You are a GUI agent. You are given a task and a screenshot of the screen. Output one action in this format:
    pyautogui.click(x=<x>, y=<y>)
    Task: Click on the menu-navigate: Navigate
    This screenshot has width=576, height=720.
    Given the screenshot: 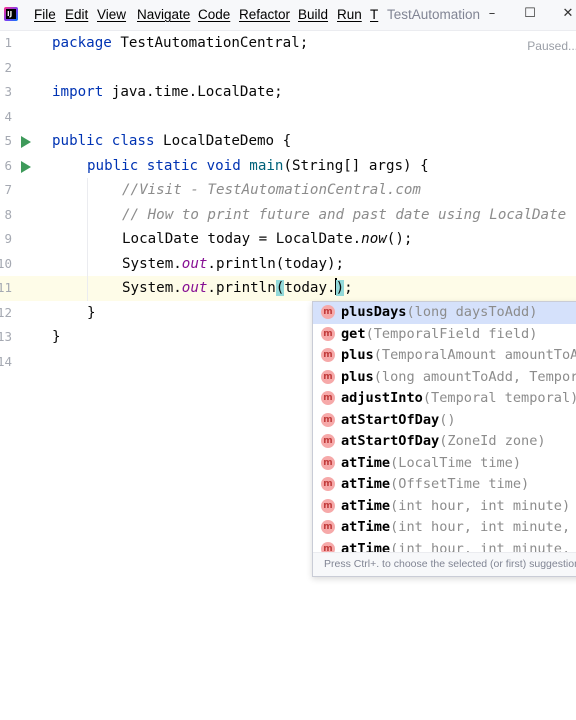 What is the action you would take?
    pyautogui.click(x=163, y=14)
    